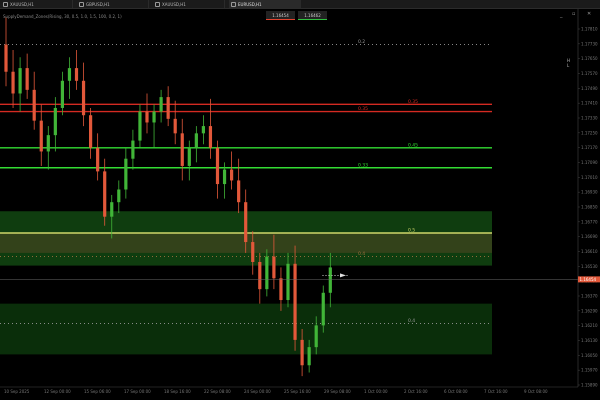  What do you see at coordinates (37, 4) in the screenshot?
I see `chart-tab-1: XAUUSD,H1` at bounding box center [37, 4].